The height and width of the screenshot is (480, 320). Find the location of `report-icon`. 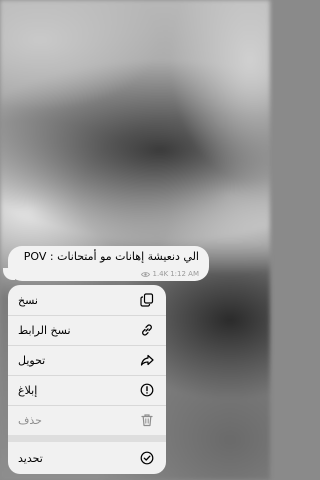

report-icon is located at coordinates (147, 390).